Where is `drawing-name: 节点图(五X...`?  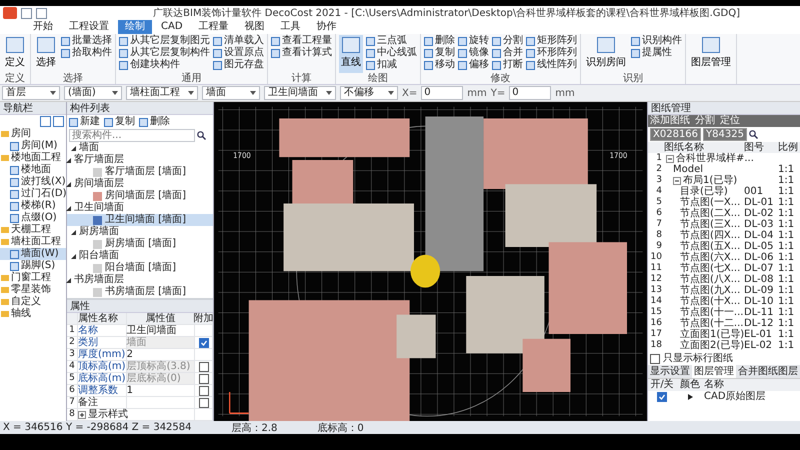 drawing-name: 节点图(五X... is located at coordinates (710, 246).